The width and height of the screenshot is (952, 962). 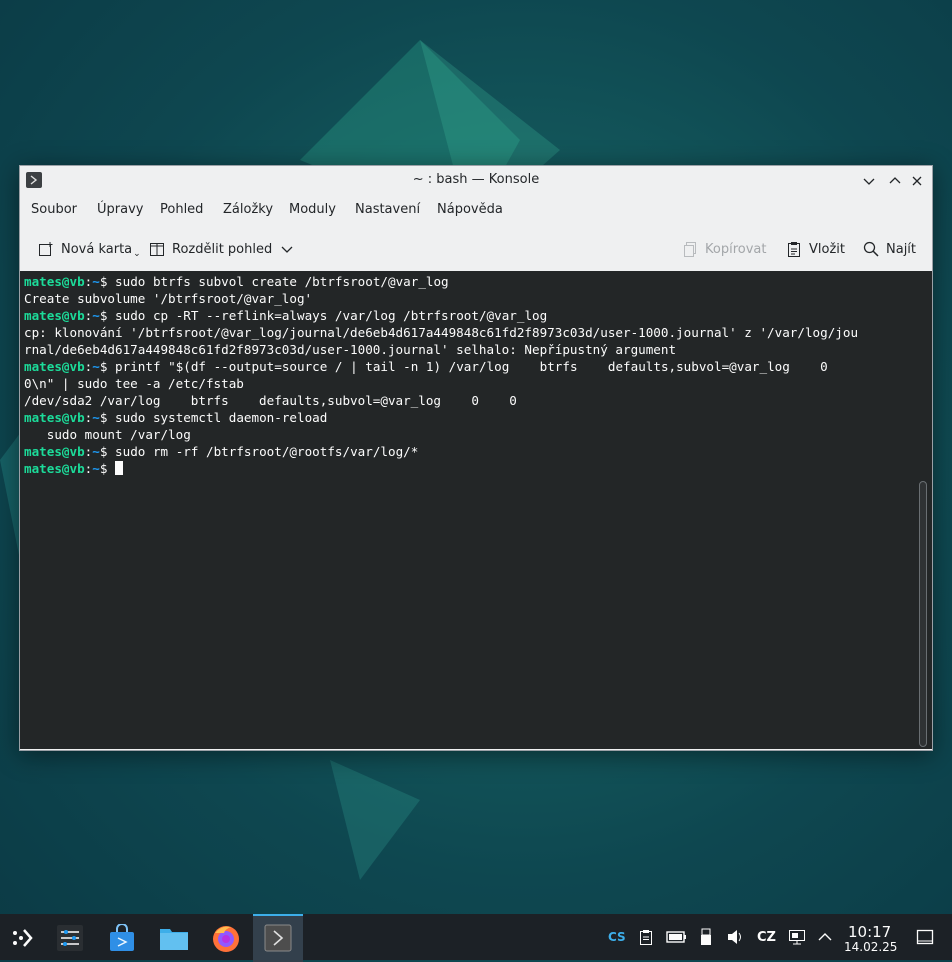 I want to click on minimize-button, so click(x=869, y=181).